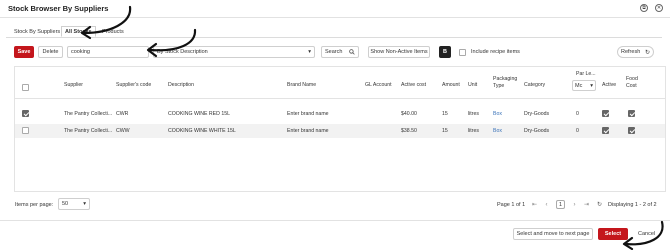  What do you see at coordinates (202, 131) in the screenshot?
I see `cell-description: COOKING WINE WHITE 15L` at bounding box center [202, 131].